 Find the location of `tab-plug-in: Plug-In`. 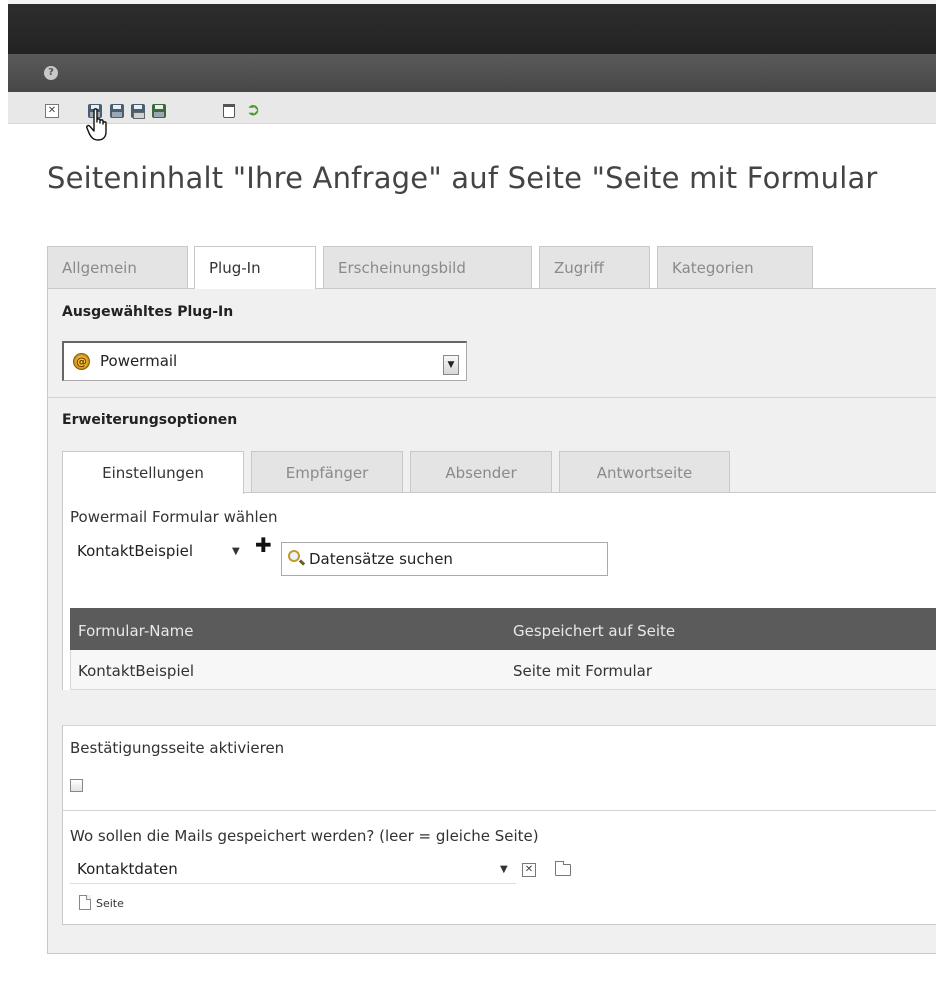

tab-plug-in: Plug-In is located at coordinates (255, 267).